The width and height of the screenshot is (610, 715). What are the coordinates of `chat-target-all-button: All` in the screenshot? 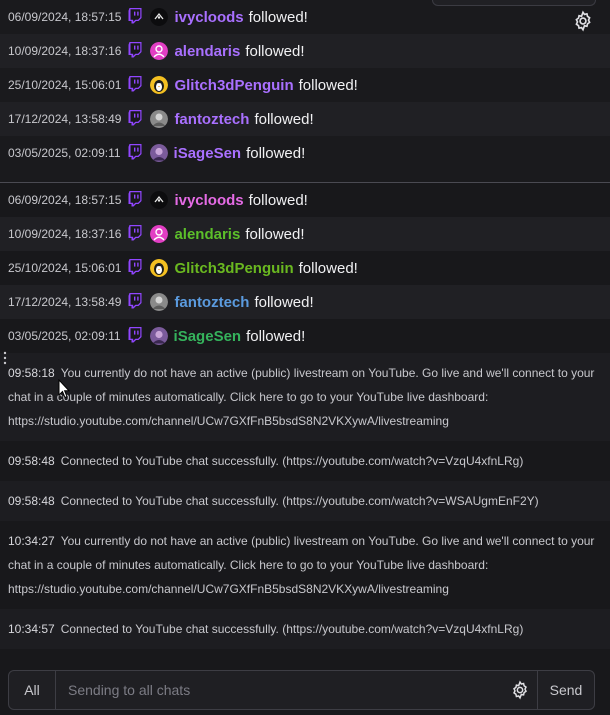 It's located at (32, 690).